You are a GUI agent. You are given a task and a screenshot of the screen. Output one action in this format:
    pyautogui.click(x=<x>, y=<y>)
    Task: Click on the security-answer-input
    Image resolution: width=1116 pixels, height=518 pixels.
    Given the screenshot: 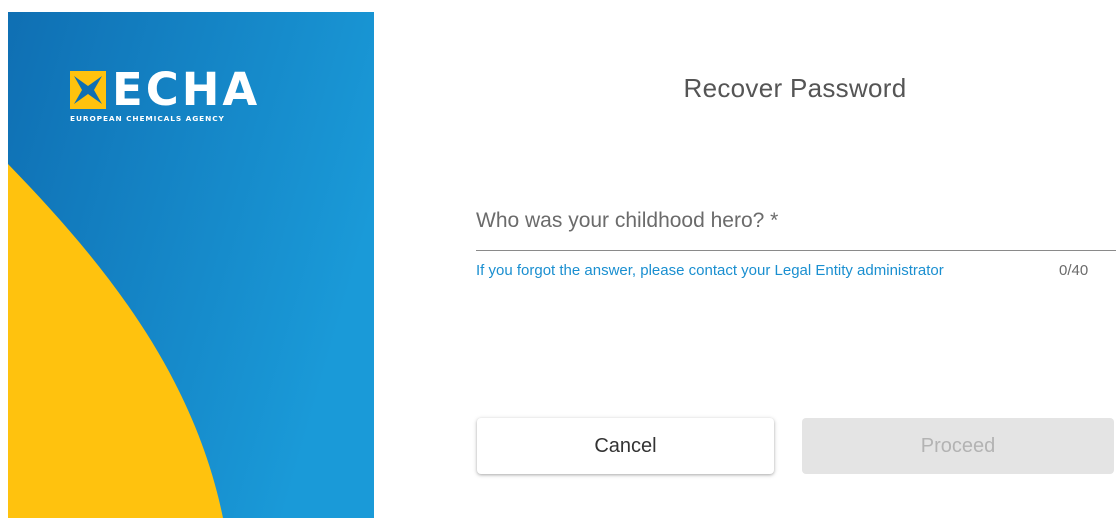 What is the action you would take?
    pyautogui.click(x=796, y=226)
    